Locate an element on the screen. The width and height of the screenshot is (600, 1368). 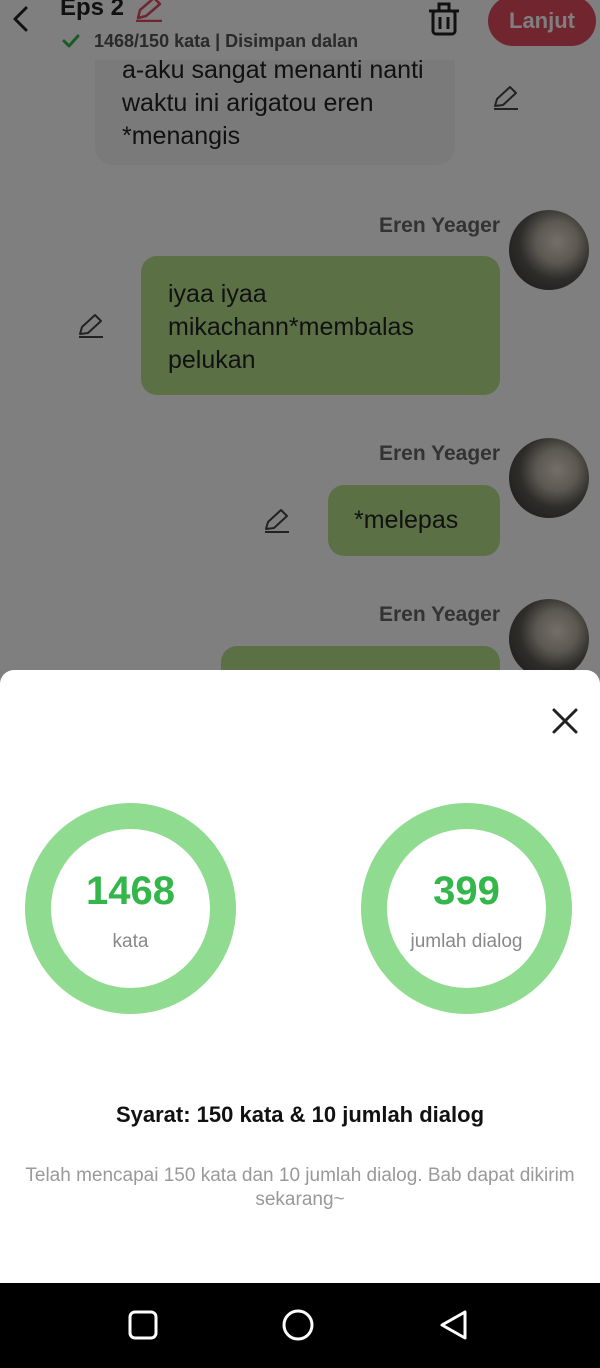
system-nav-bar is located at coordinates (300, 1325).